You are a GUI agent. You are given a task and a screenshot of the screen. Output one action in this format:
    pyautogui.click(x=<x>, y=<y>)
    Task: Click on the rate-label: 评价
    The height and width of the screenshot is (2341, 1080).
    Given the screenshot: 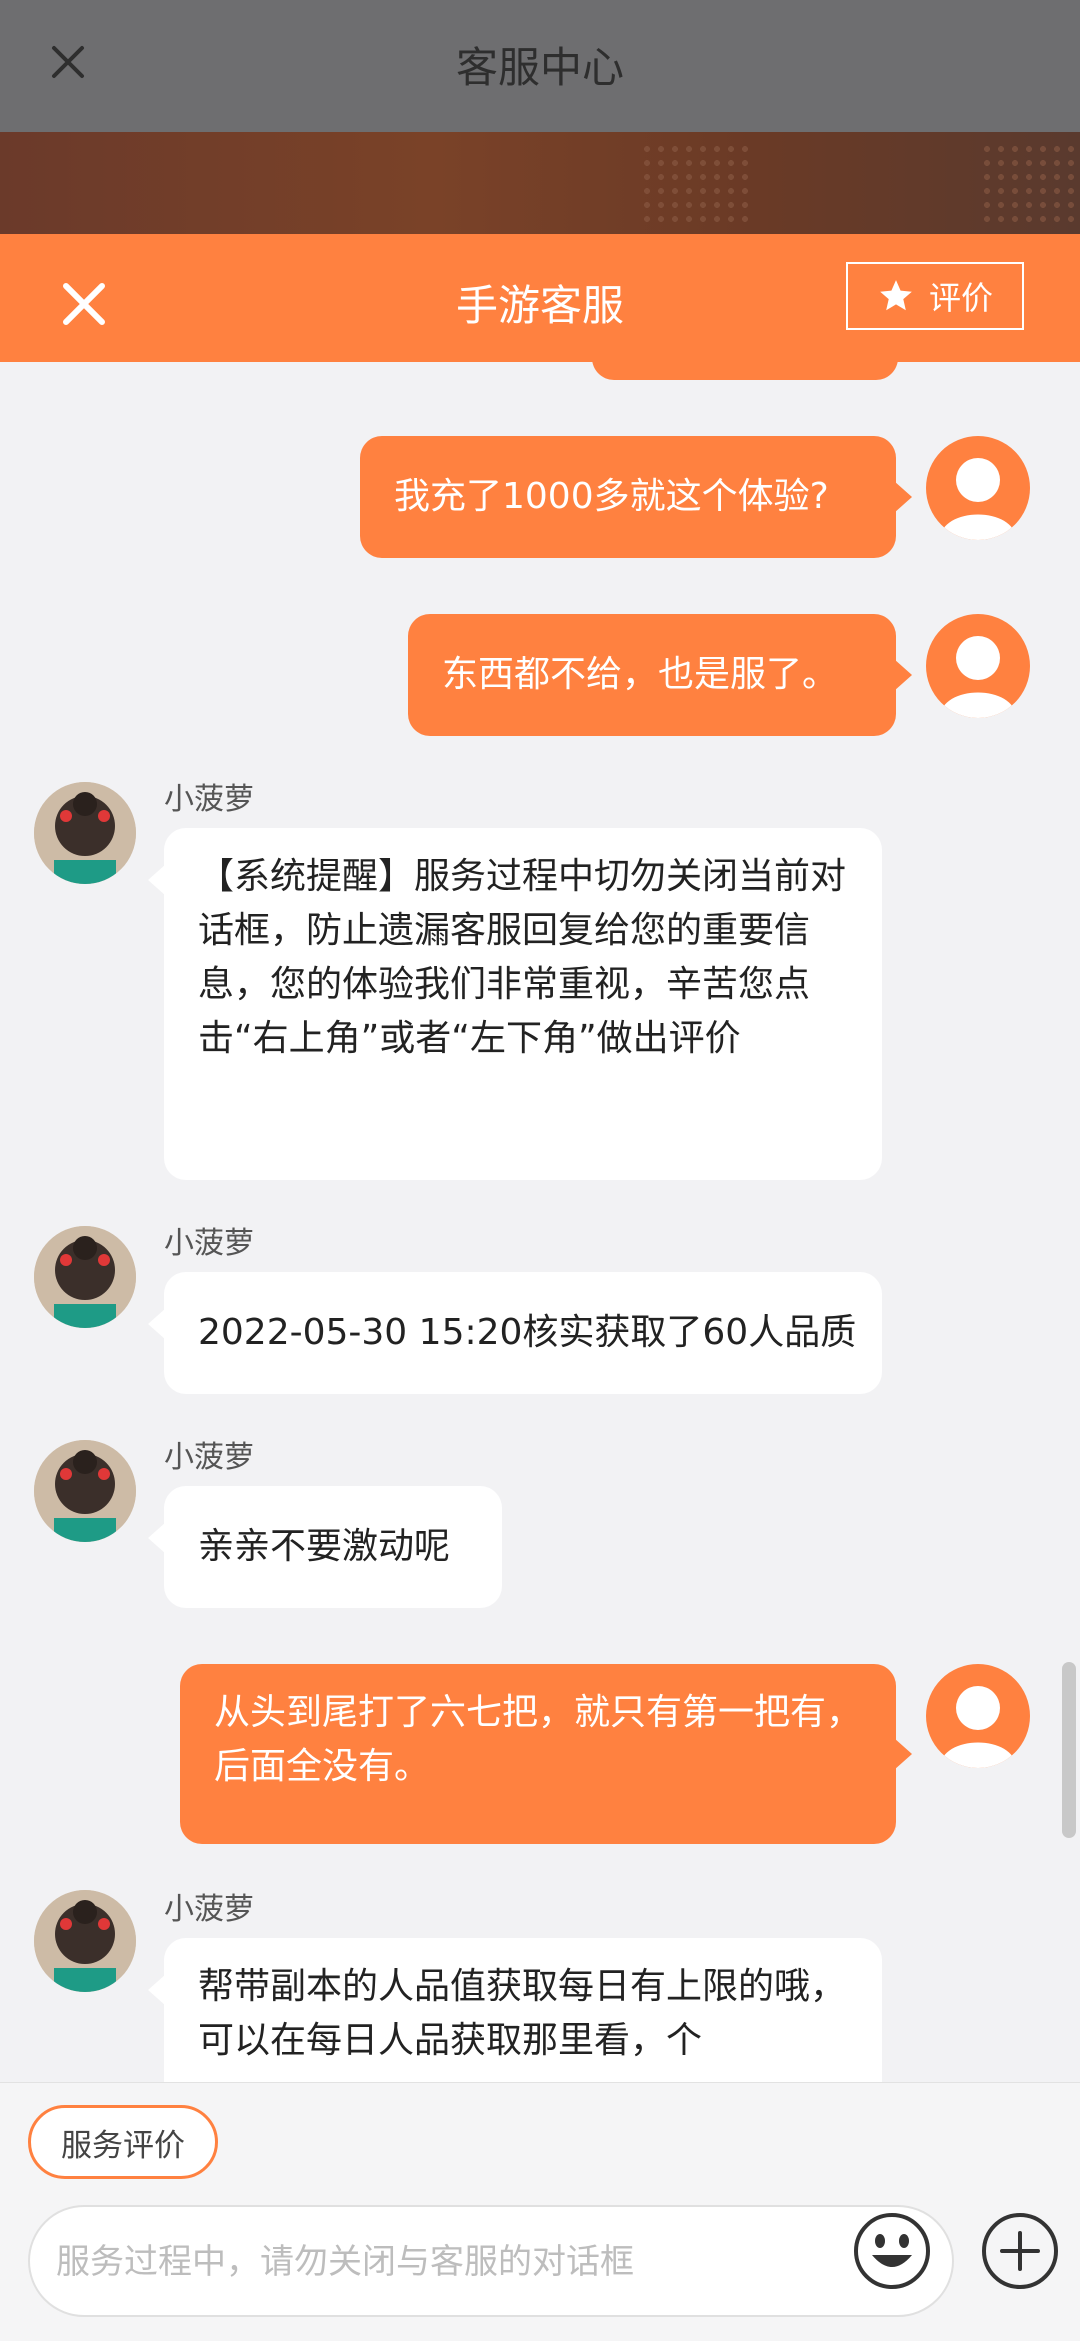 What is the action you would take?
    pyautogui.click(x=960, y=298)
    